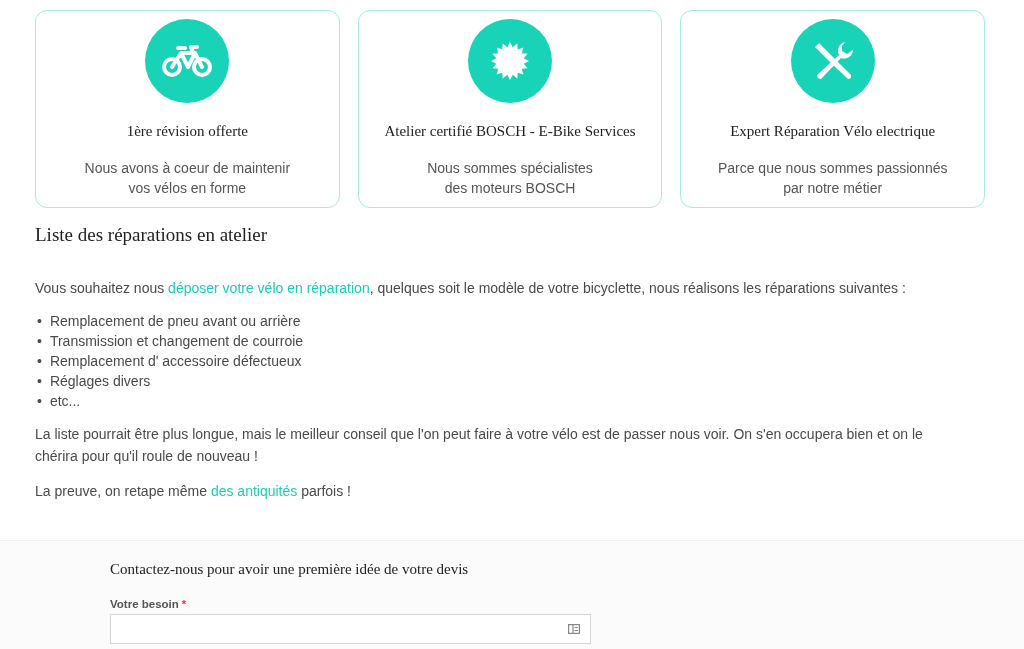  What do you see at coordinates (510, 61) in the screenshot?
I see `badge-icon` at bounding box center [510, 61].